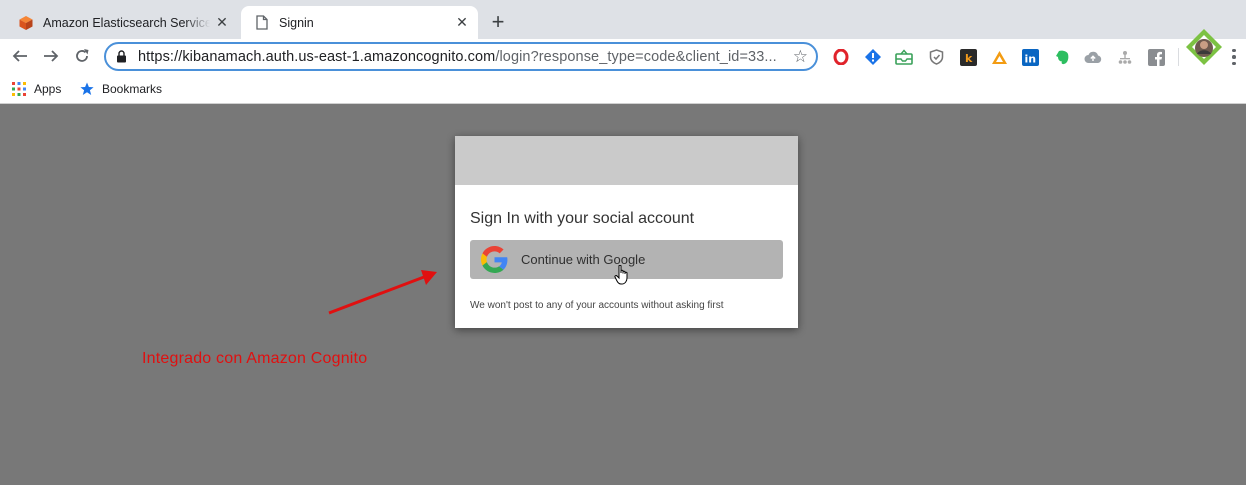 The width and height of the screenshot is (1246, 485). Describe the element at coordinates (132, 89) in the screenshot. I see `bookmark-label: Bookmarks` at that location.